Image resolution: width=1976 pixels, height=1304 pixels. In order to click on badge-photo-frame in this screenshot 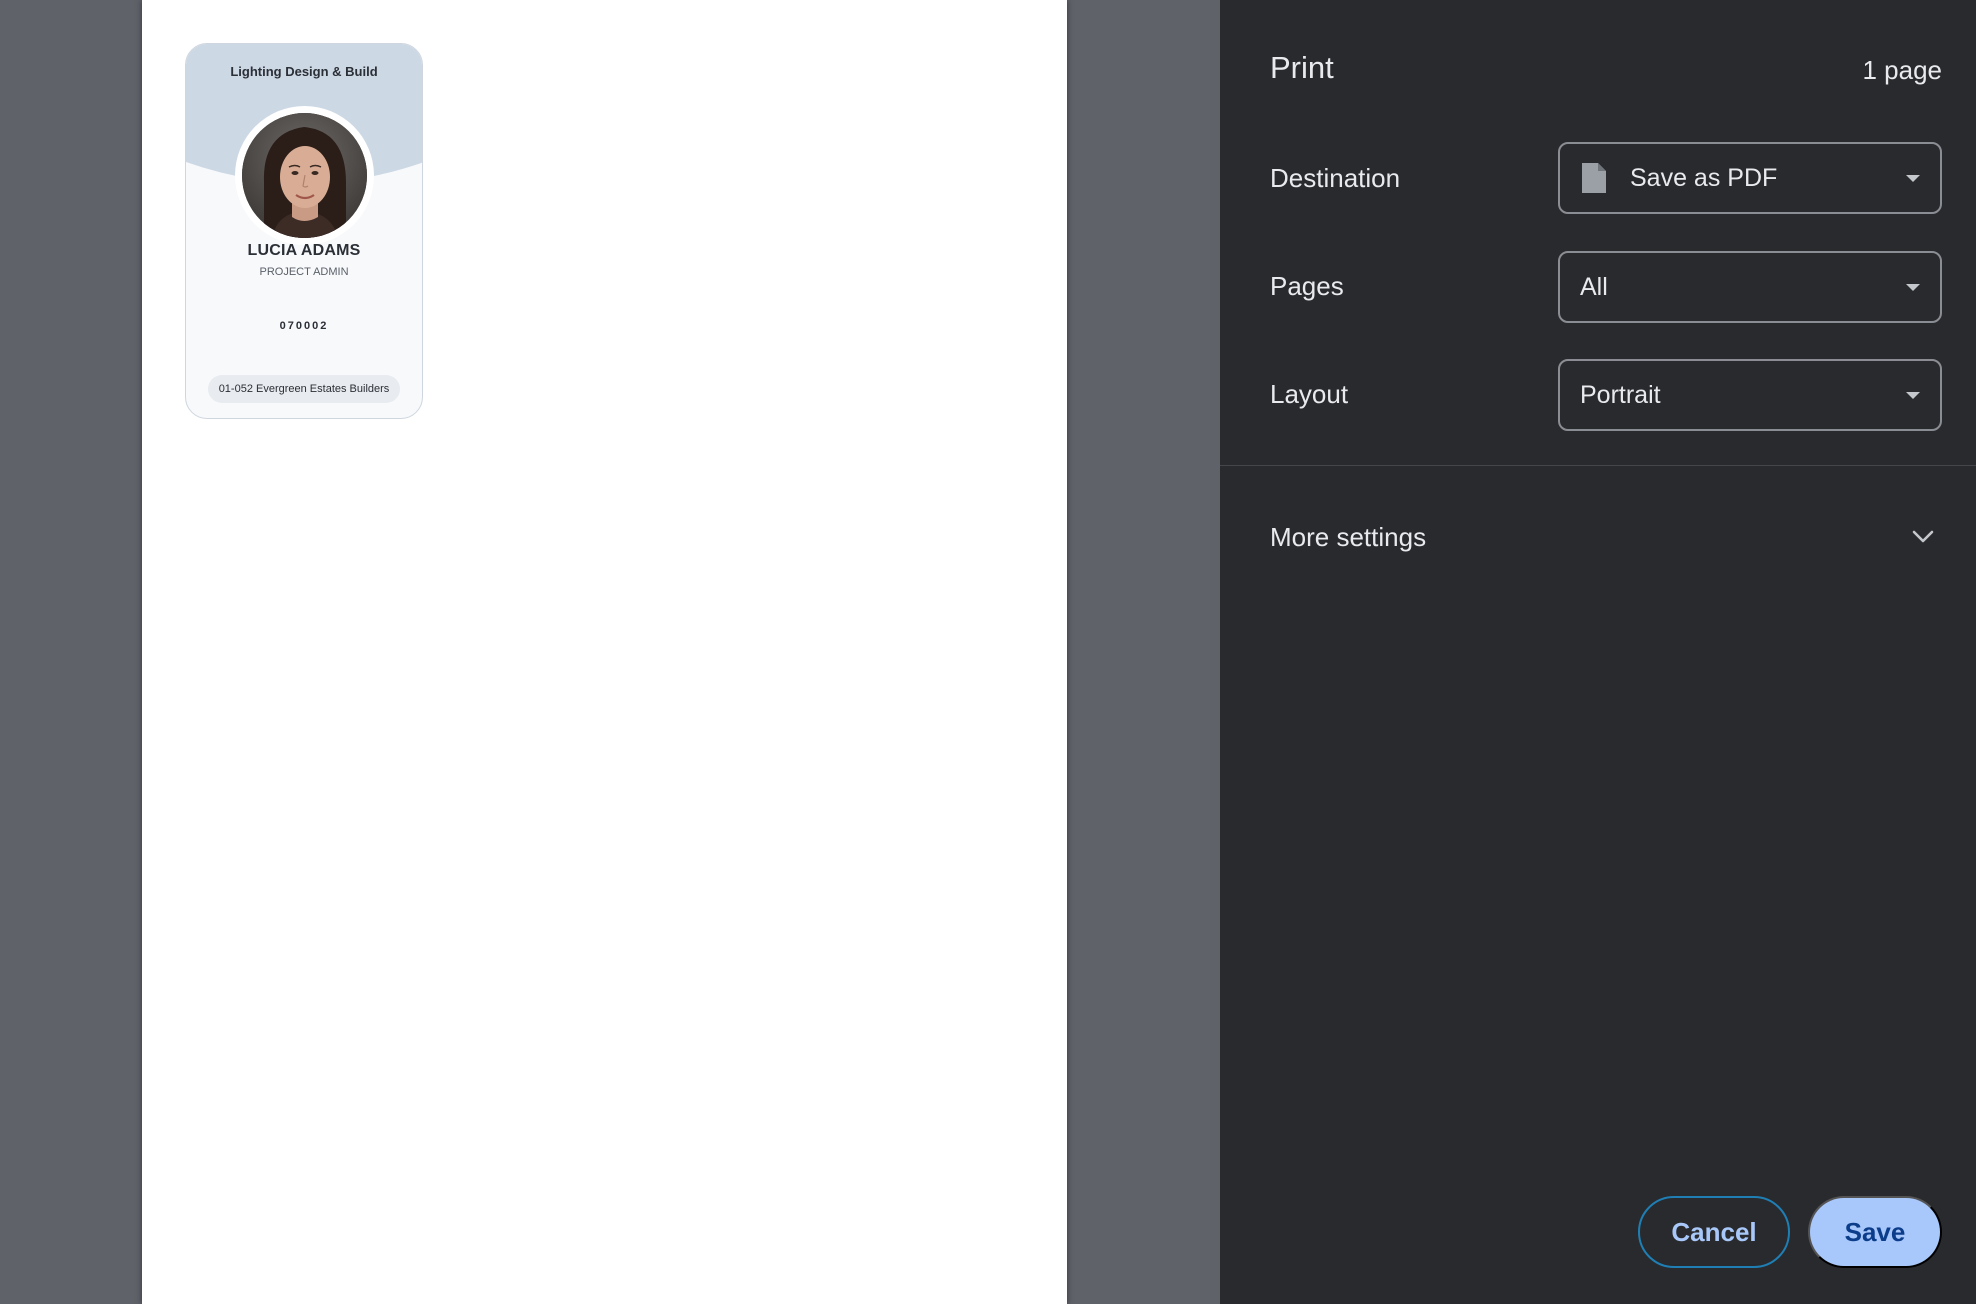, I will do `click(304, 175)`.